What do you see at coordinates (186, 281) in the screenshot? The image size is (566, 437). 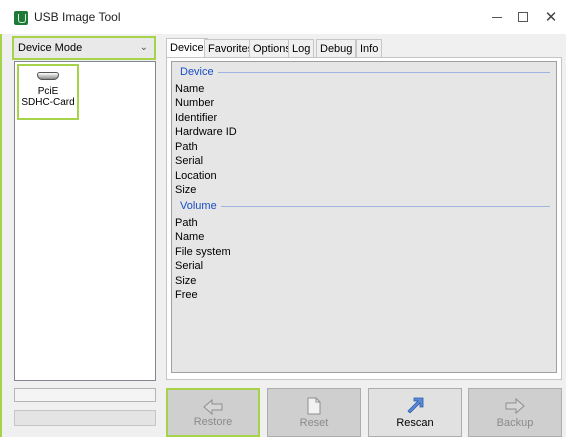 I see `volume-field-size: Size` at bounding box center [186, 281].